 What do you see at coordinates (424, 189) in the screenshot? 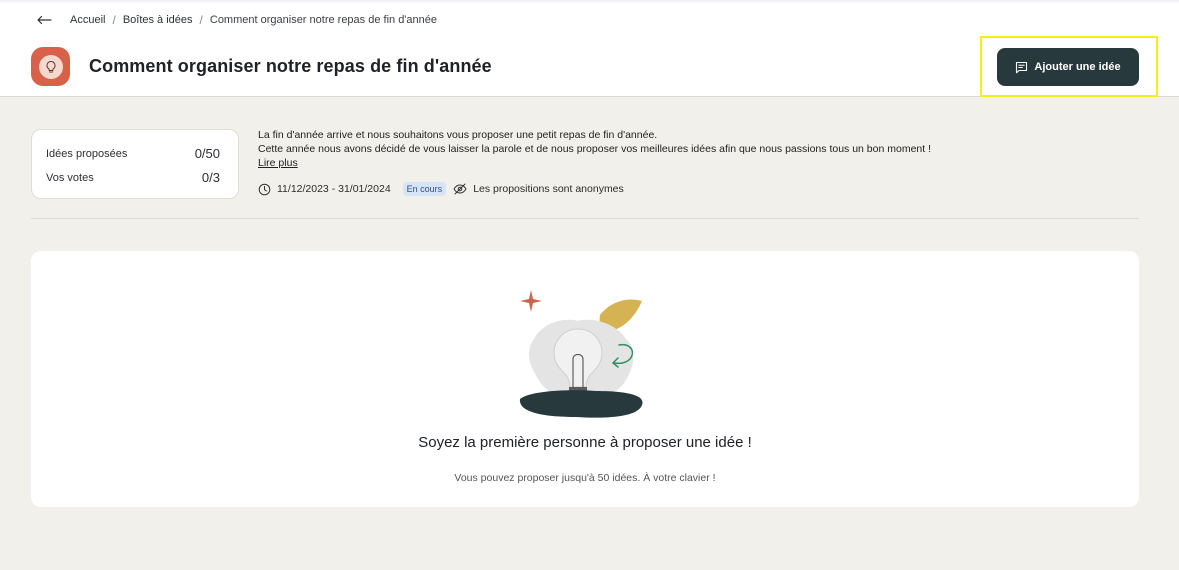
I see `status-badge: En cours` at bounding box center [424, 189].